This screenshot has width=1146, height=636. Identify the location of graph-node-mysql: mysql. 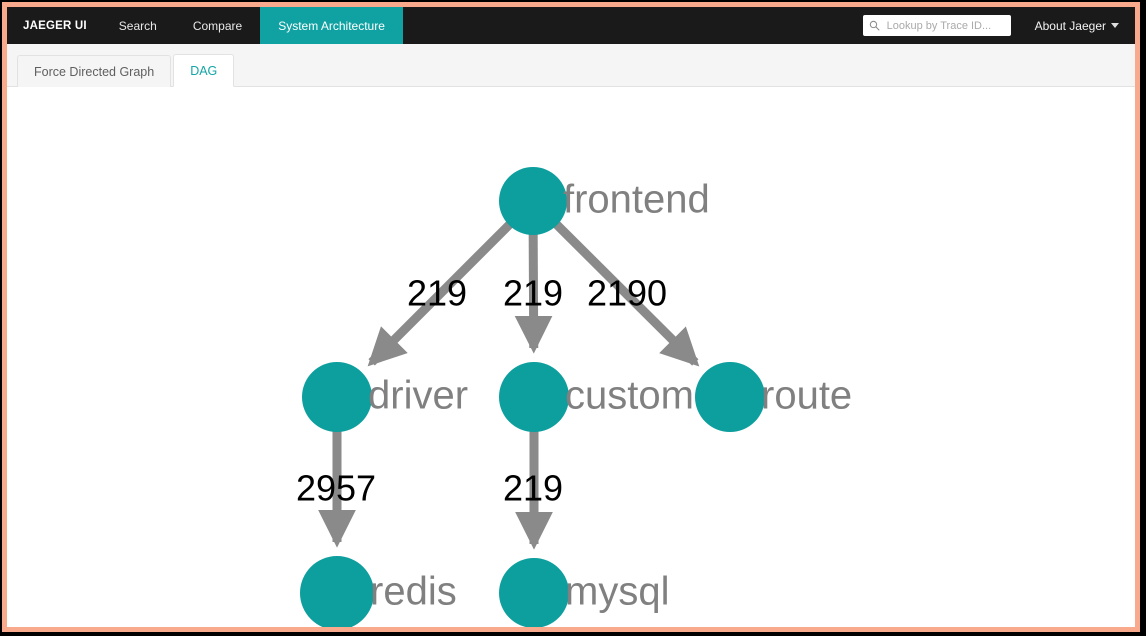
(584, 593).